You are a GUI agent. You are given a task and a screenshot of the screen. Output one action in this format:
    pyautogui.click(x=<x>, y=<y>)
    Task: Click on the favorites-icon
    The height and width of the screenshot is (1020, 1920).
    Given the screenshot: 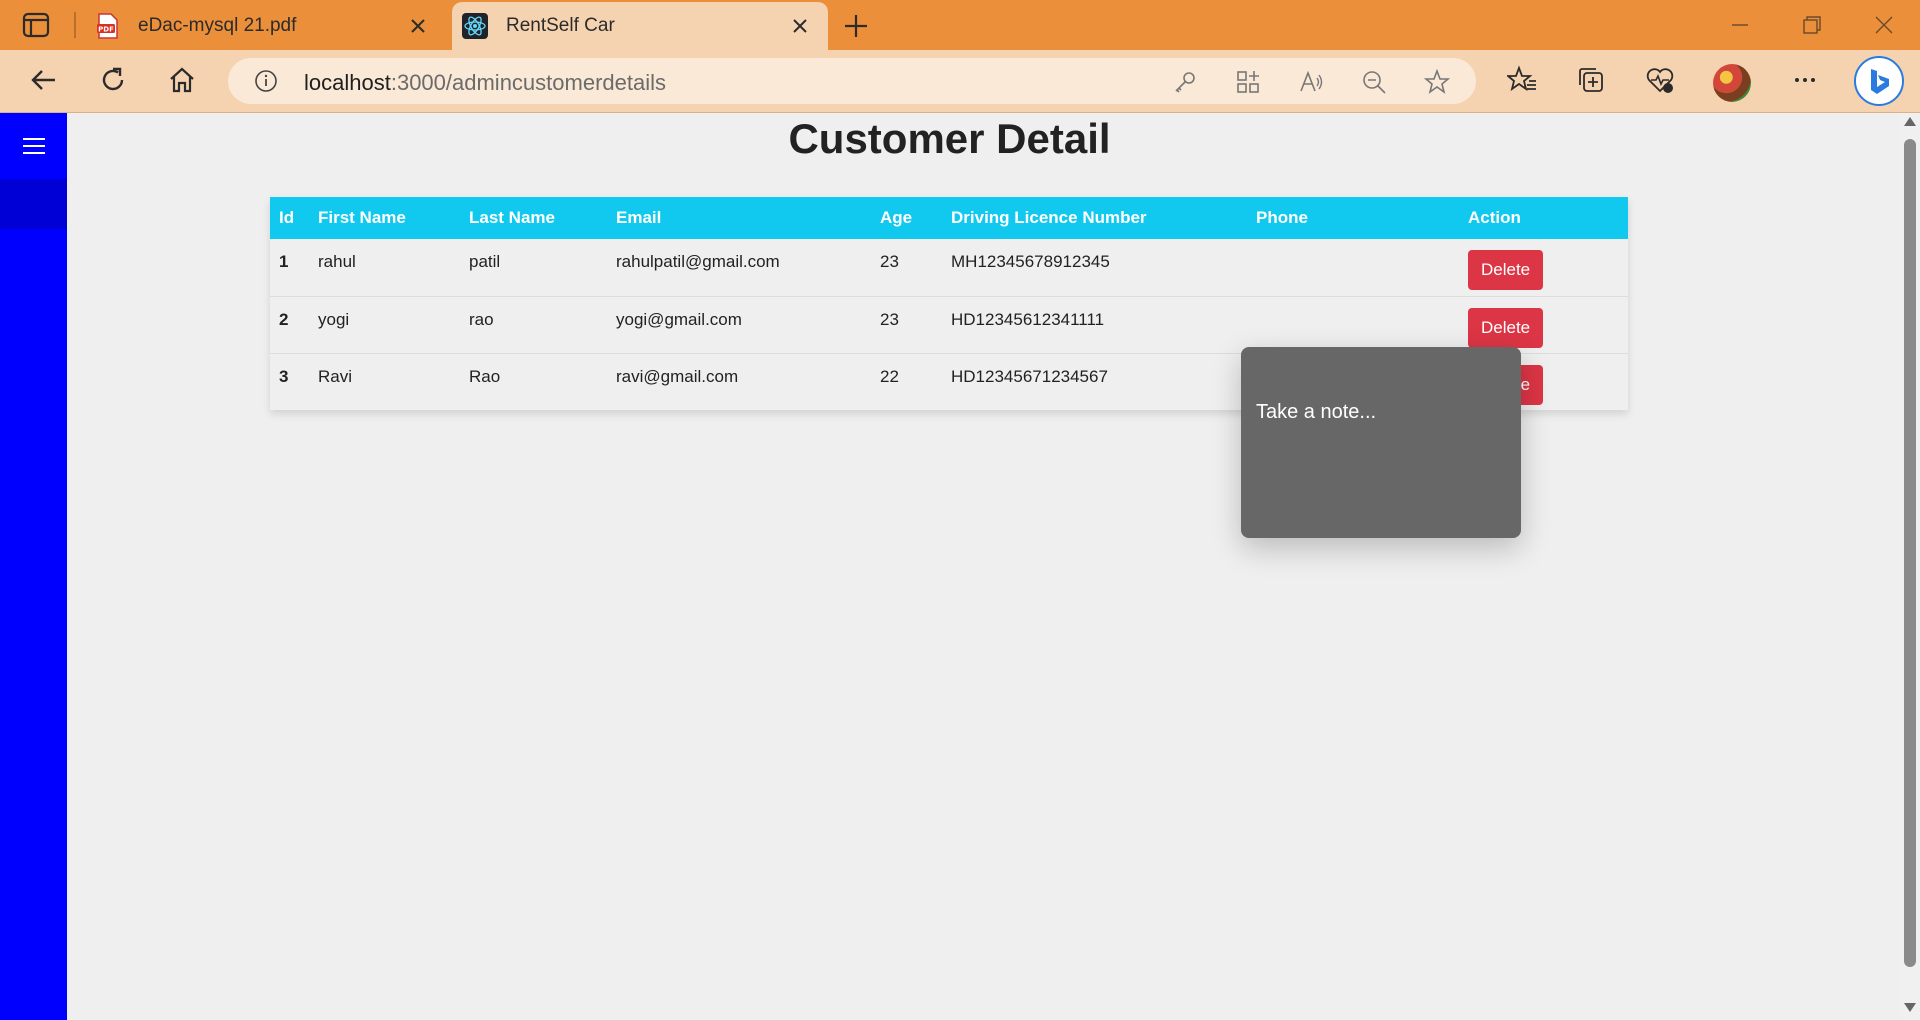 What is the action you would take?
    pyautogui.click(x=1522, y=80)
    